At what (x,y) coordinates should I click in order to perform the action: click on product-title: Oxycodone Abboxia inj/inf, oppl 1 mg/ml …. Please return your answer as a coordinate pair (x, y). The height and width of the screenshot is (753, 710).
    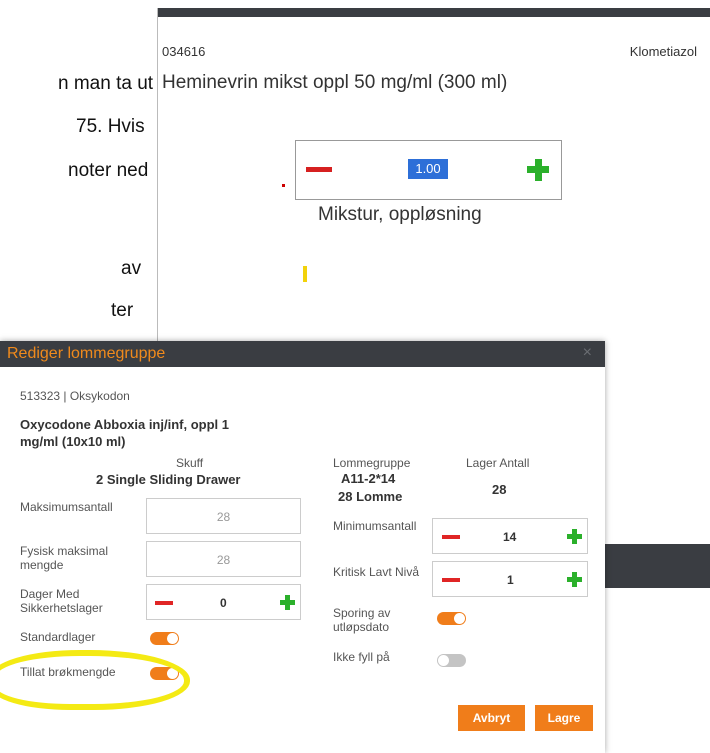
    Looking at the image, I should click on (124, 433).